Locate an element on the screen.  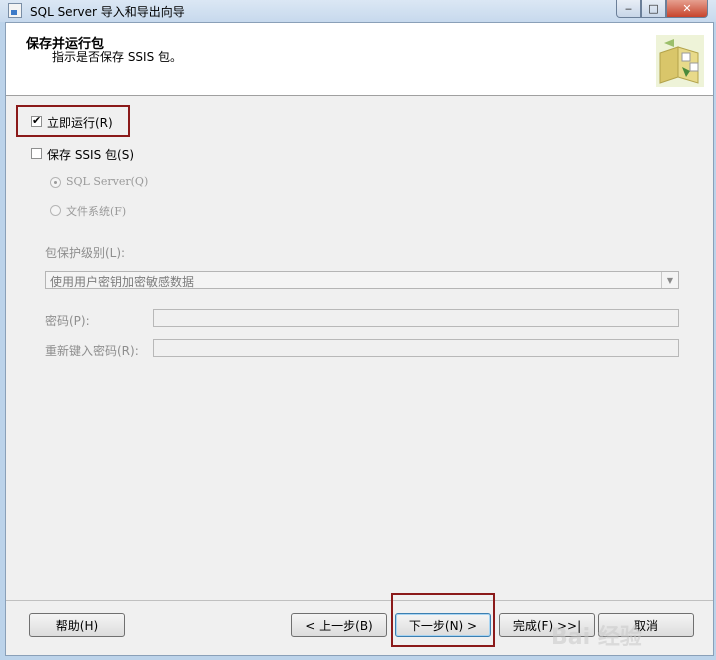
file-system-radio-label: 文件系统(F) is located at coordinates (96, 211).